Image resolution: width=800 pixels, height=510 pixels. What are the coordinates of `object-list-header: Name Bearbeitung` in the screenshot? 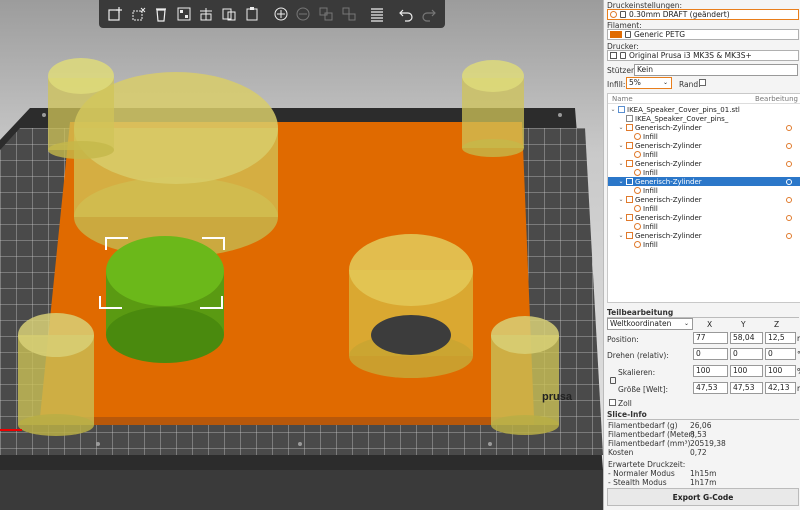 It's located at (704, 99).